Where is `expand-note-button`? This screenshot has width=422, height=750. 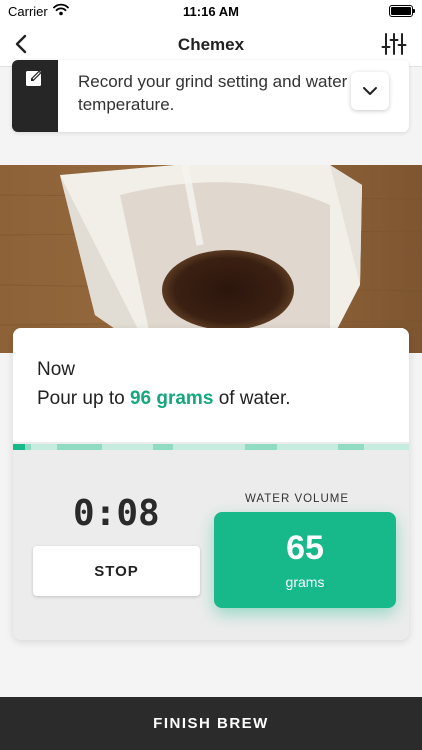
expand-note-button is located at coordinates (370, 91).